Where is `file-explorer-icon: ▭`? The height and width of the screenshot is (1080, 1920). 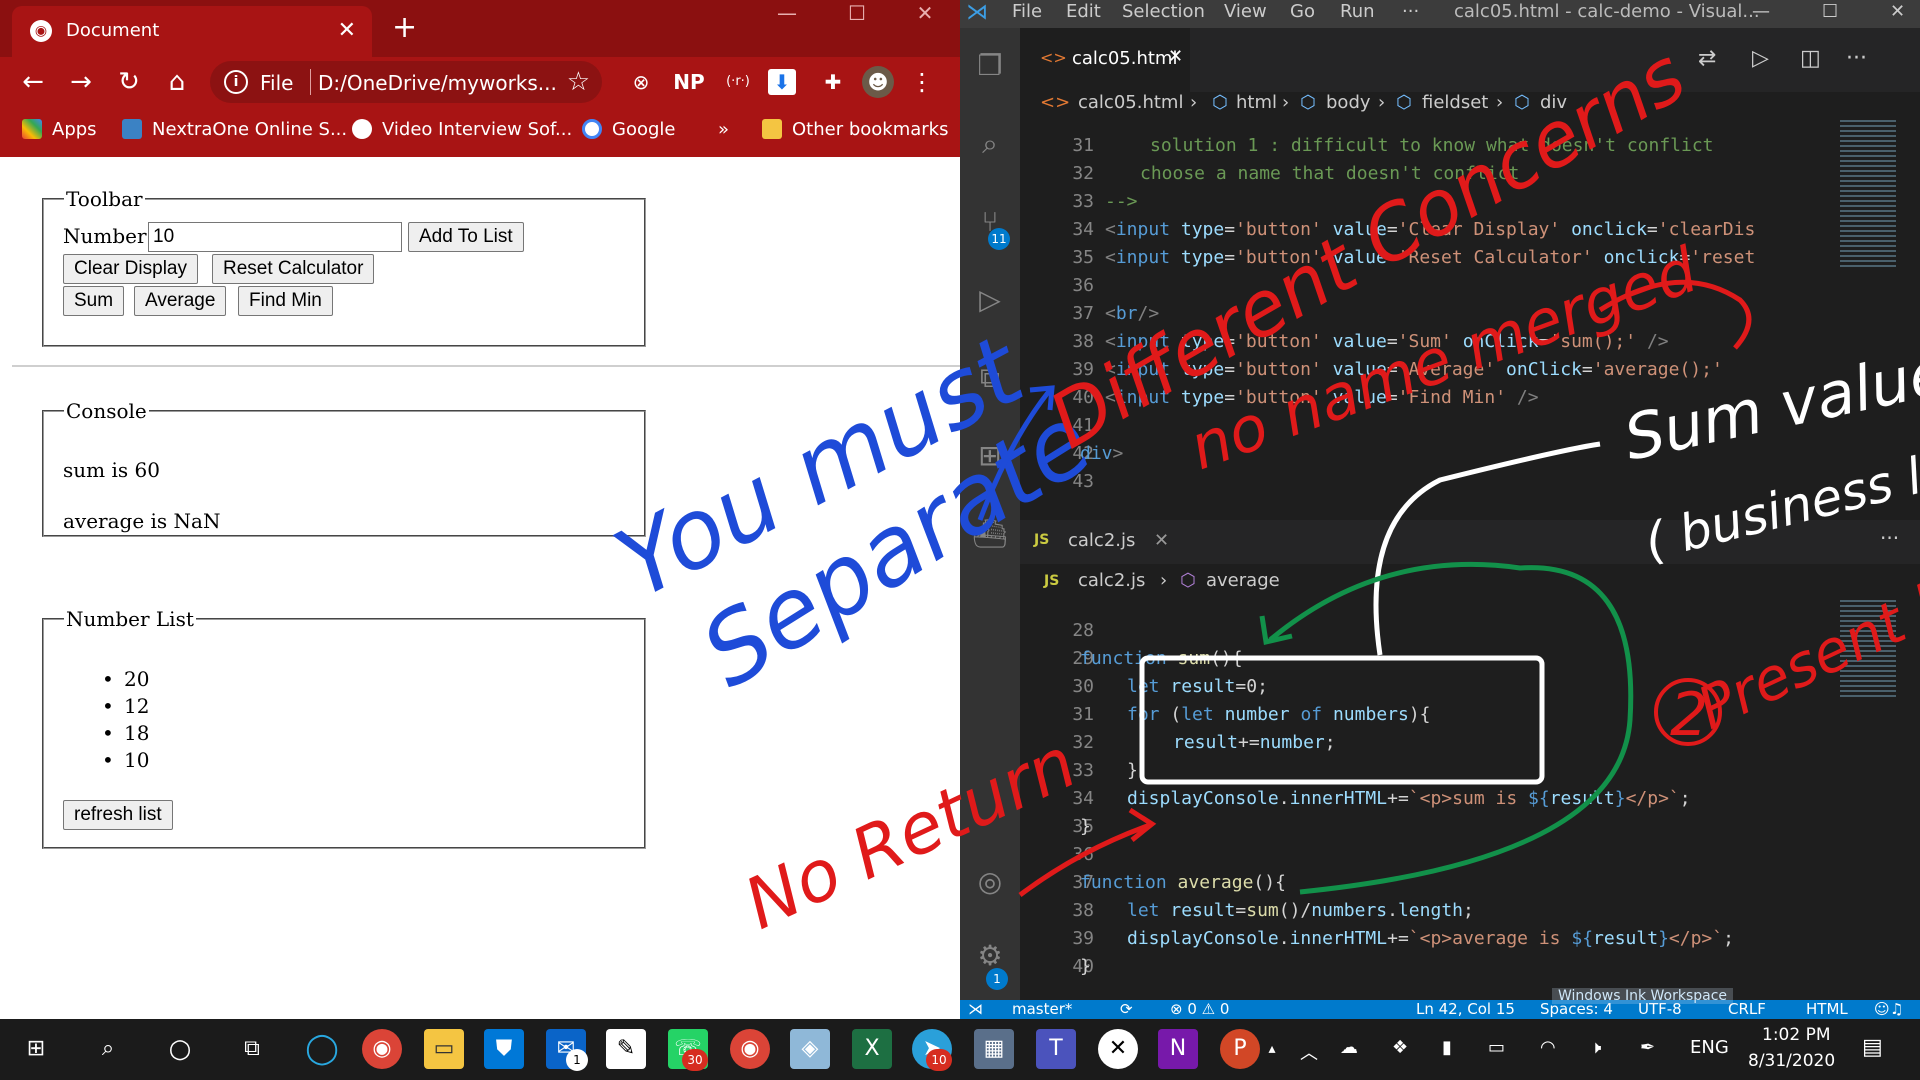 file-explorer-icon: ▭ is located at coordinates (444, 1049).